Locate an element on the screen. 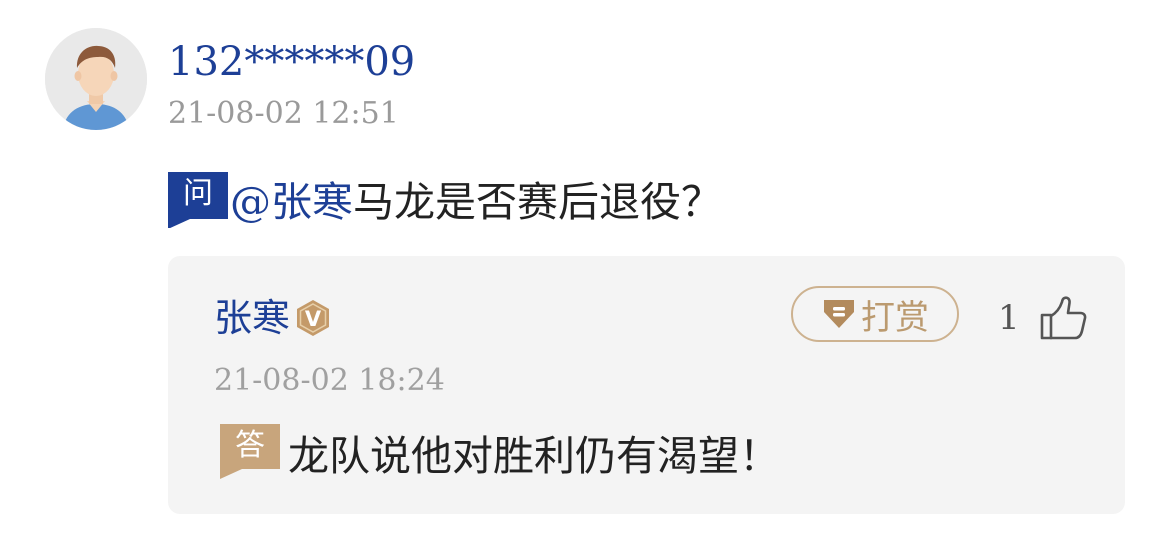 Image resolution: width=1170 pixels, height=551 pixels. answer-badge-label: 答 is located at coordinates (250, 445).